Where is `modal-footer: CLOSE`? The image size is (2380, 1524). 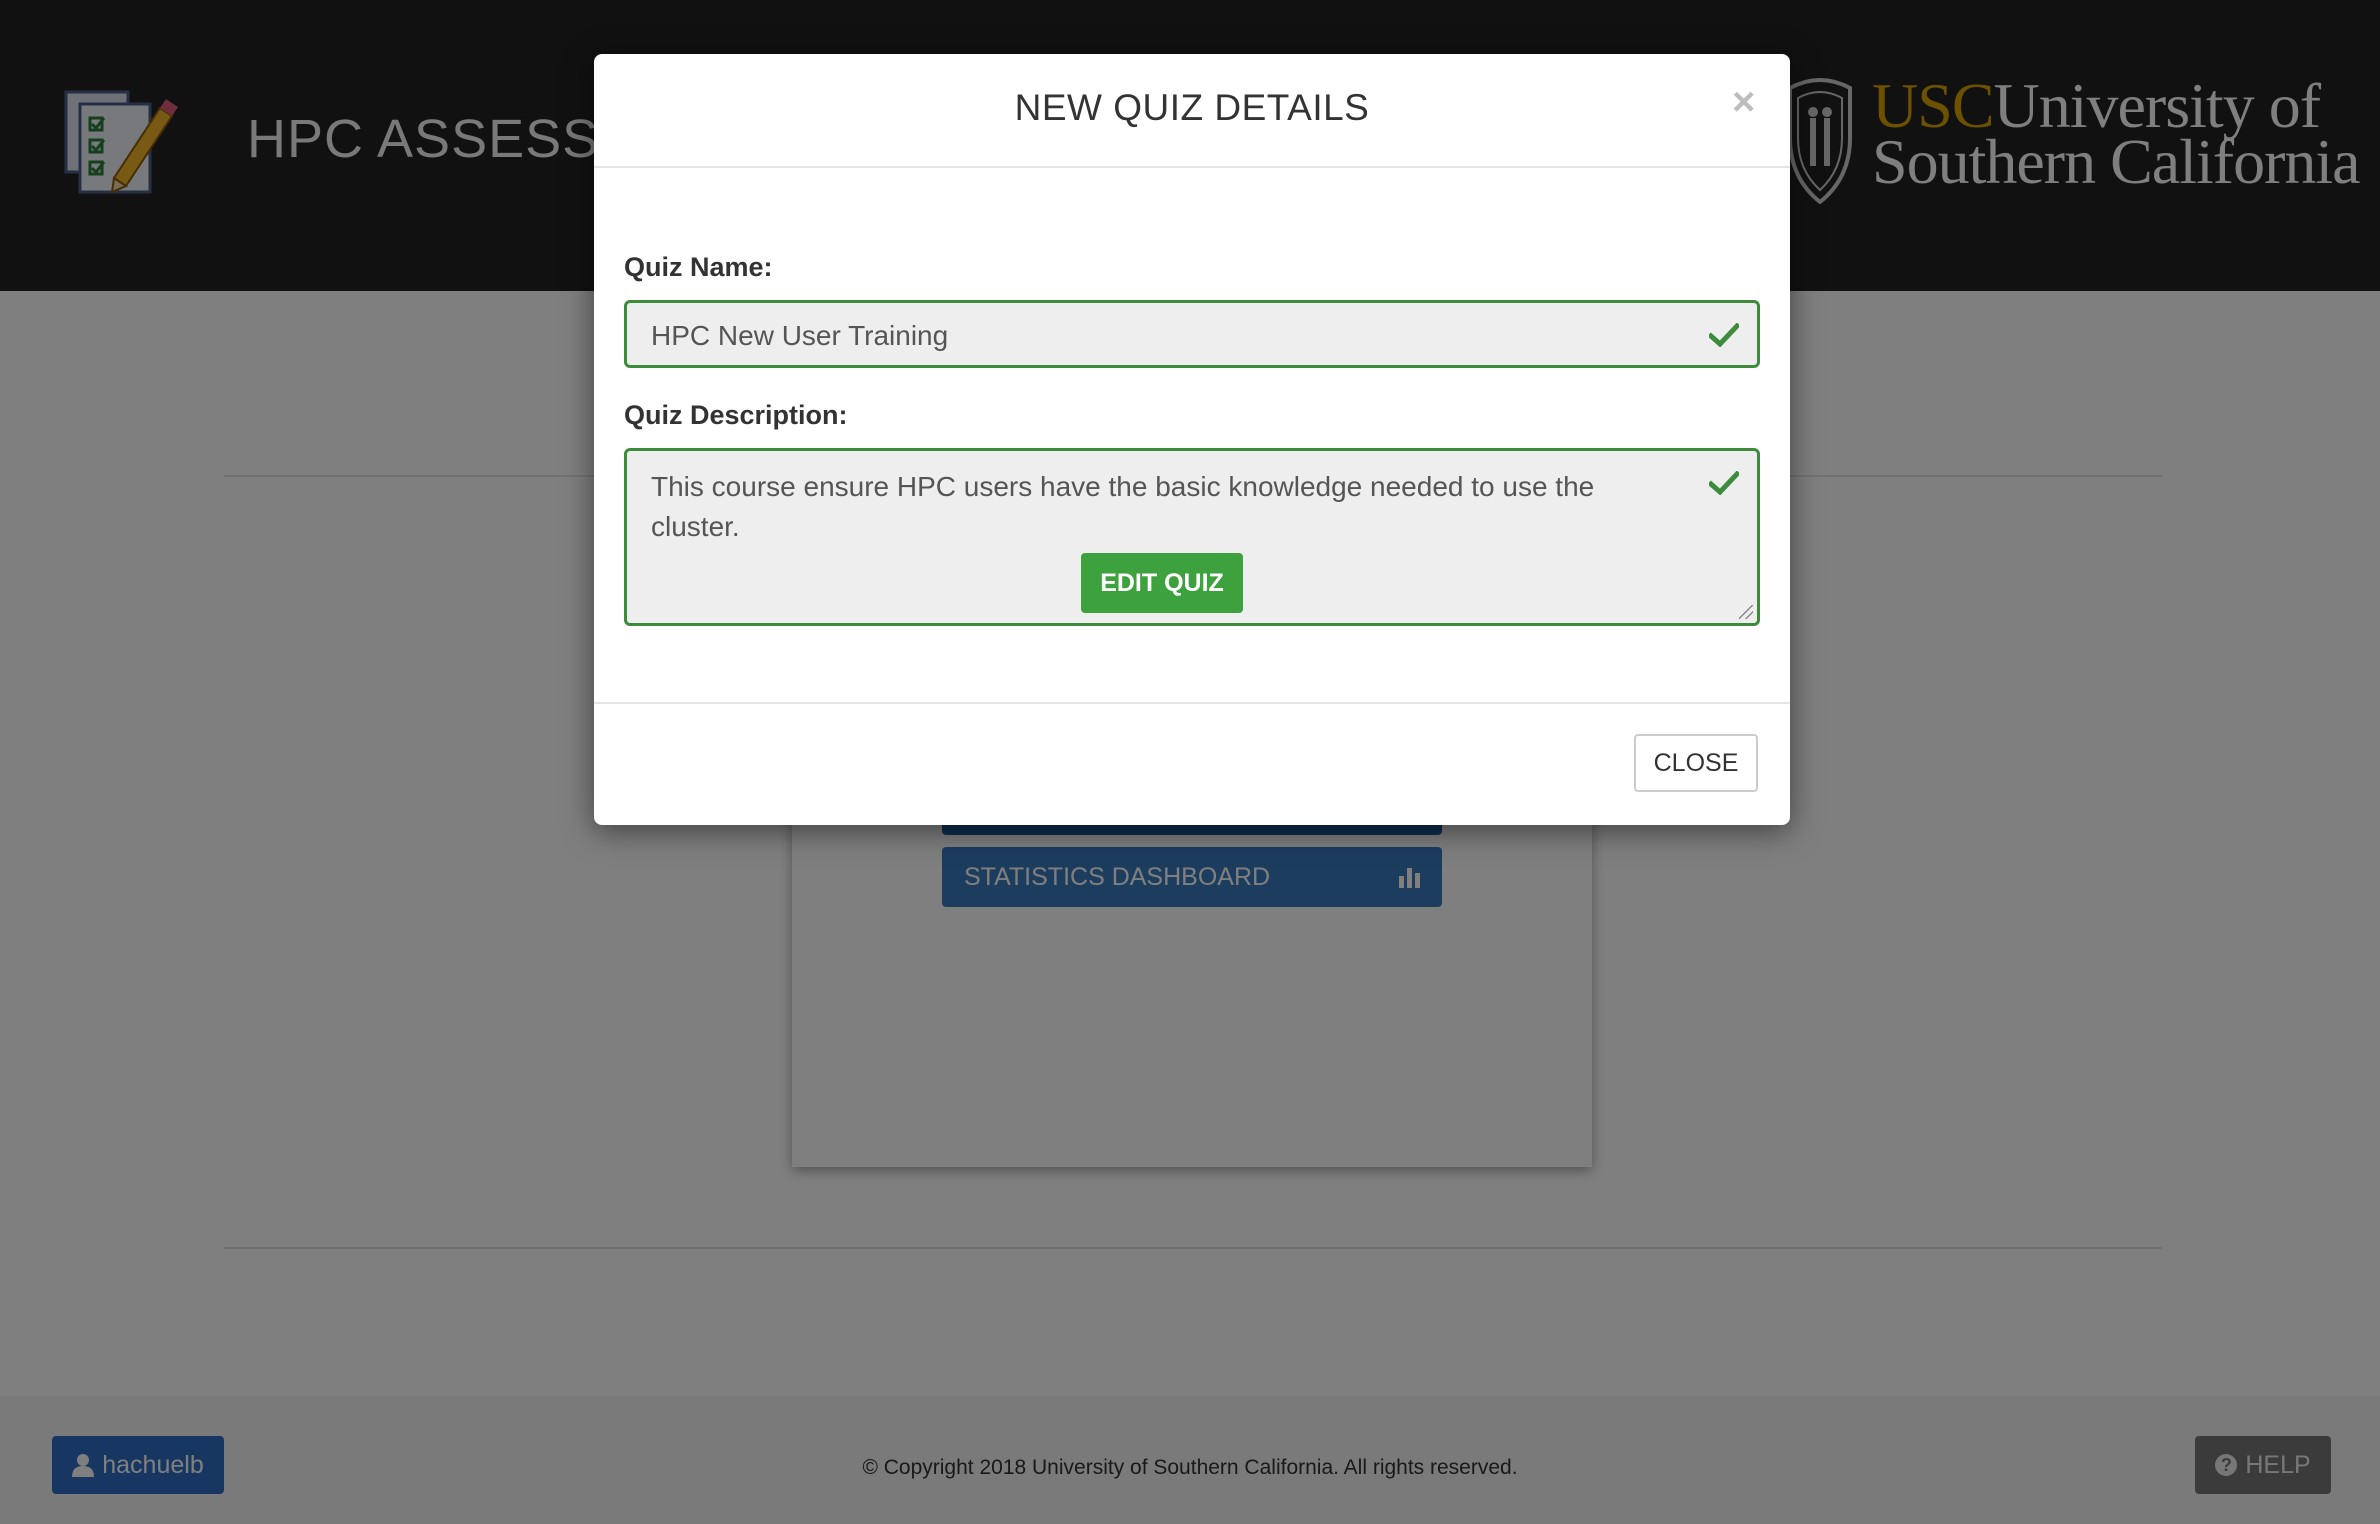
modal-footer: CLOSE is located at coordinates (1192, 763).